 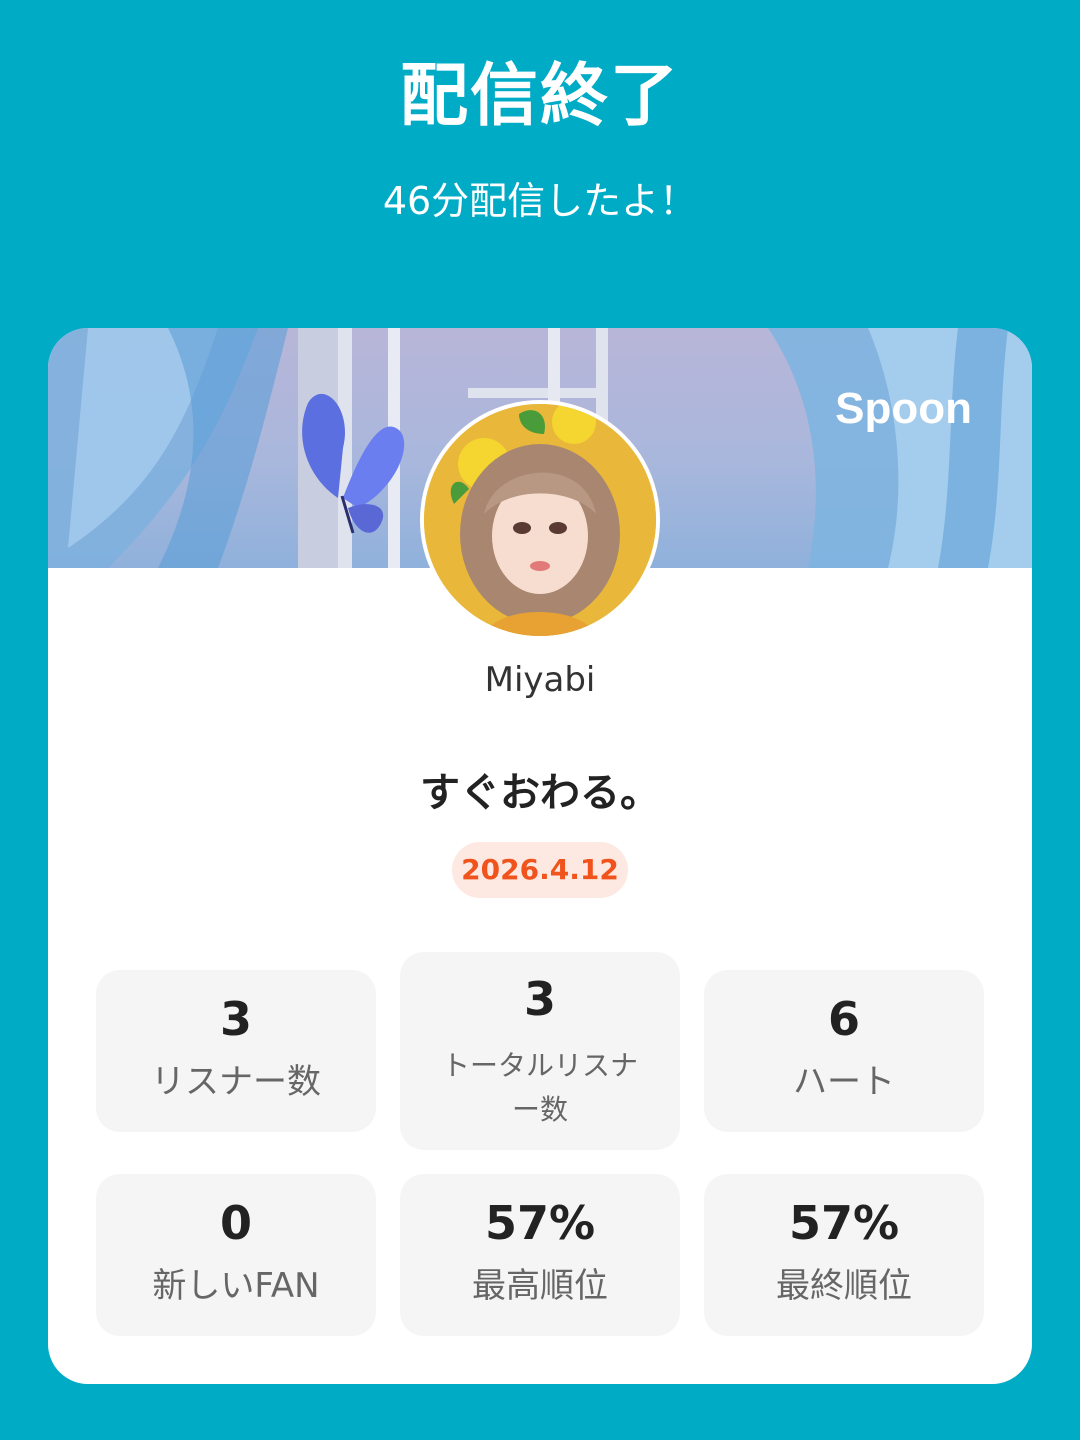 What do you see at coordinates (844, 1255) in the screenshot?
I see `stat-final-rank: 57% 最終順位` at bounding box center [844, 1255].